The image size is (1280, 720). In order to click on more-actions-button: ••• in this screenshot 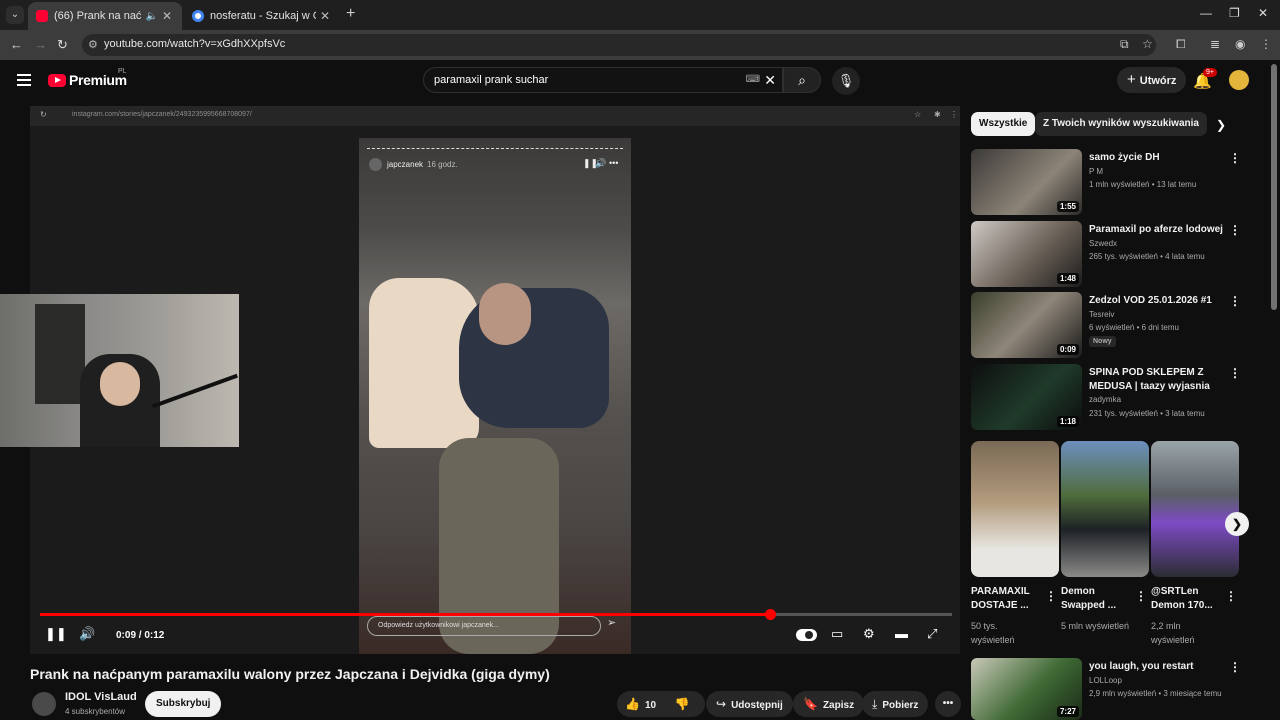, I will do `click(948, 704)`.